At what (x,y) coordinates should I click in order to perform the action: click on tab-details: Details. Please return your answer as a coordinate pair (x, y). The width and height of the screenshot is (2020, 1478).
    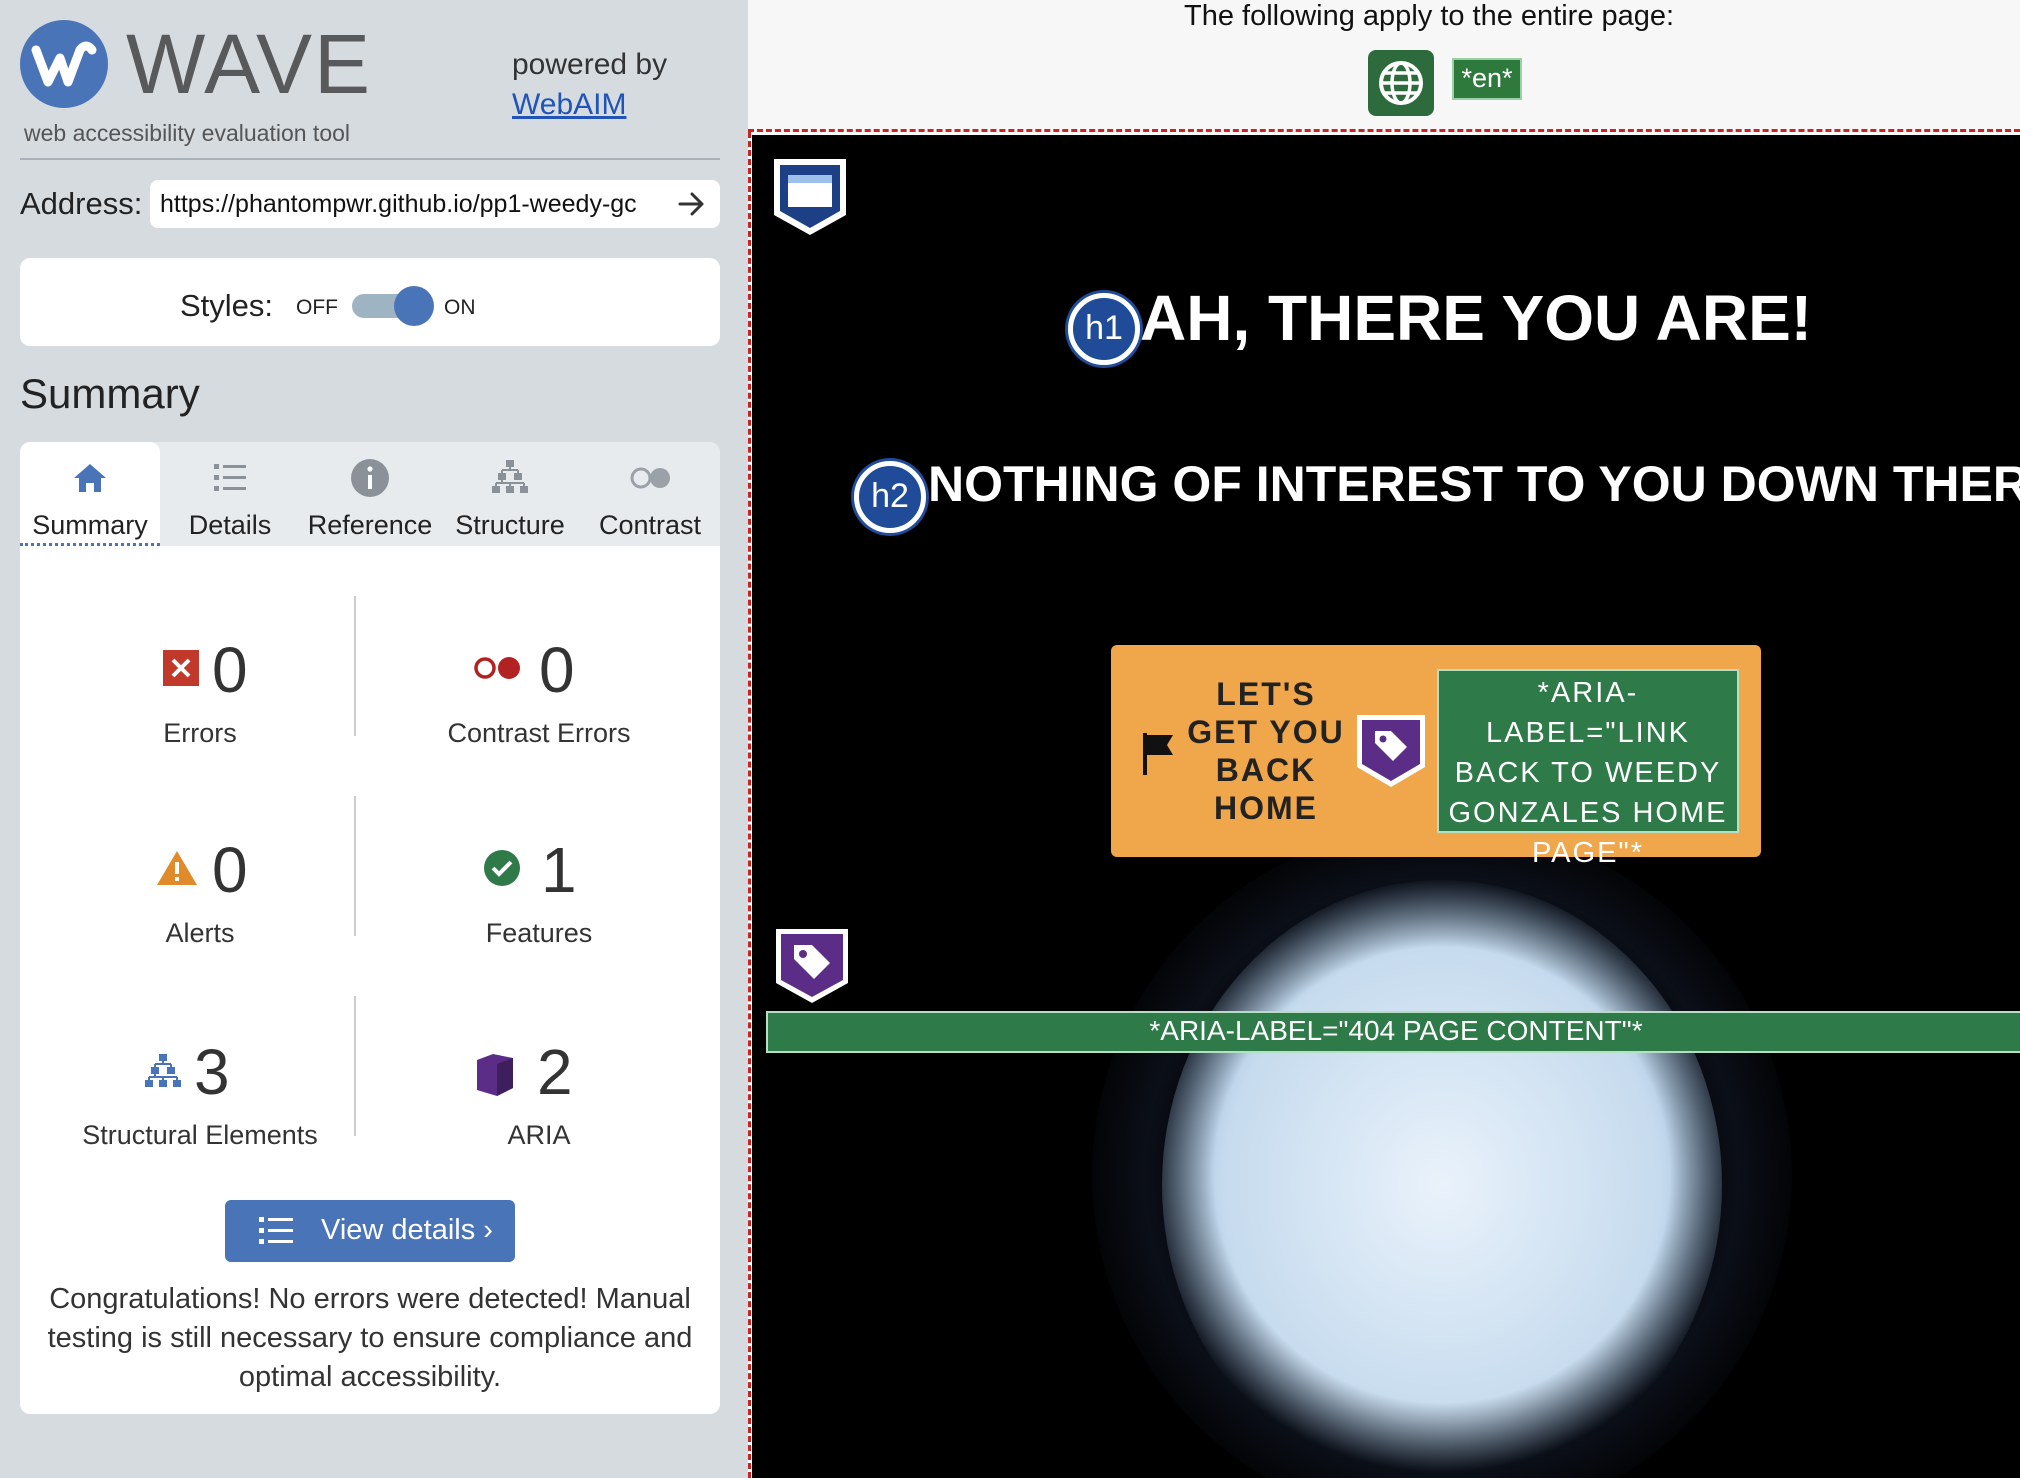
    Looking at the image, I should click on (230, 494).